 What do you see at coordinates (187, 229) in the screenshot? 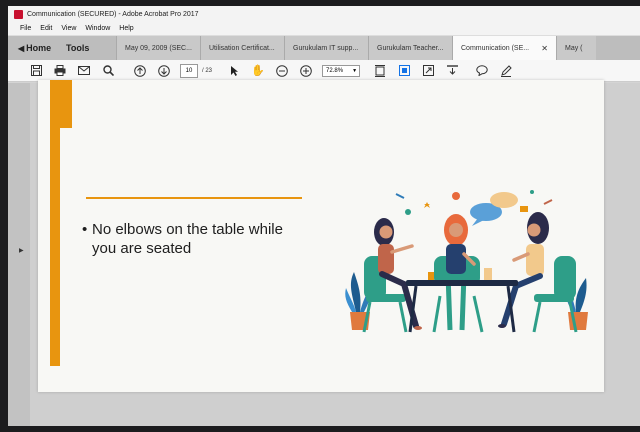
I see `bullet-line-1: No elbows on the table while` at bounding box center [187, 229].